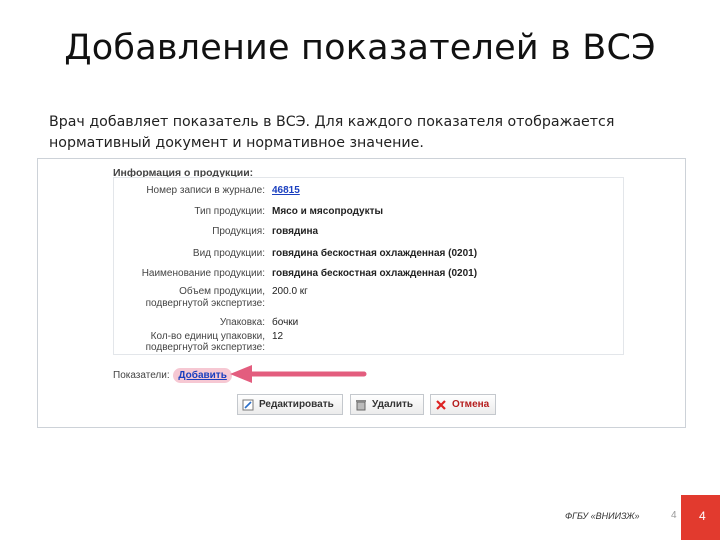  Describe the element at coordinates (229, 211) in the screenshot. I see `info-label: Тип продукции:` at that location.